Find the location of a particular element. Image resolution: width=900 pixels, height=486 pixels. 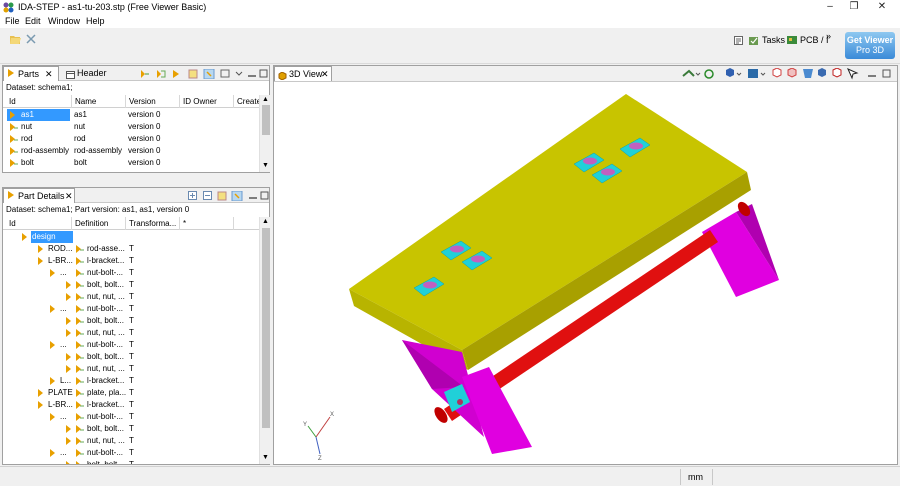

tree-row: L... l-bracket... T is located at coordinates (131, 381).